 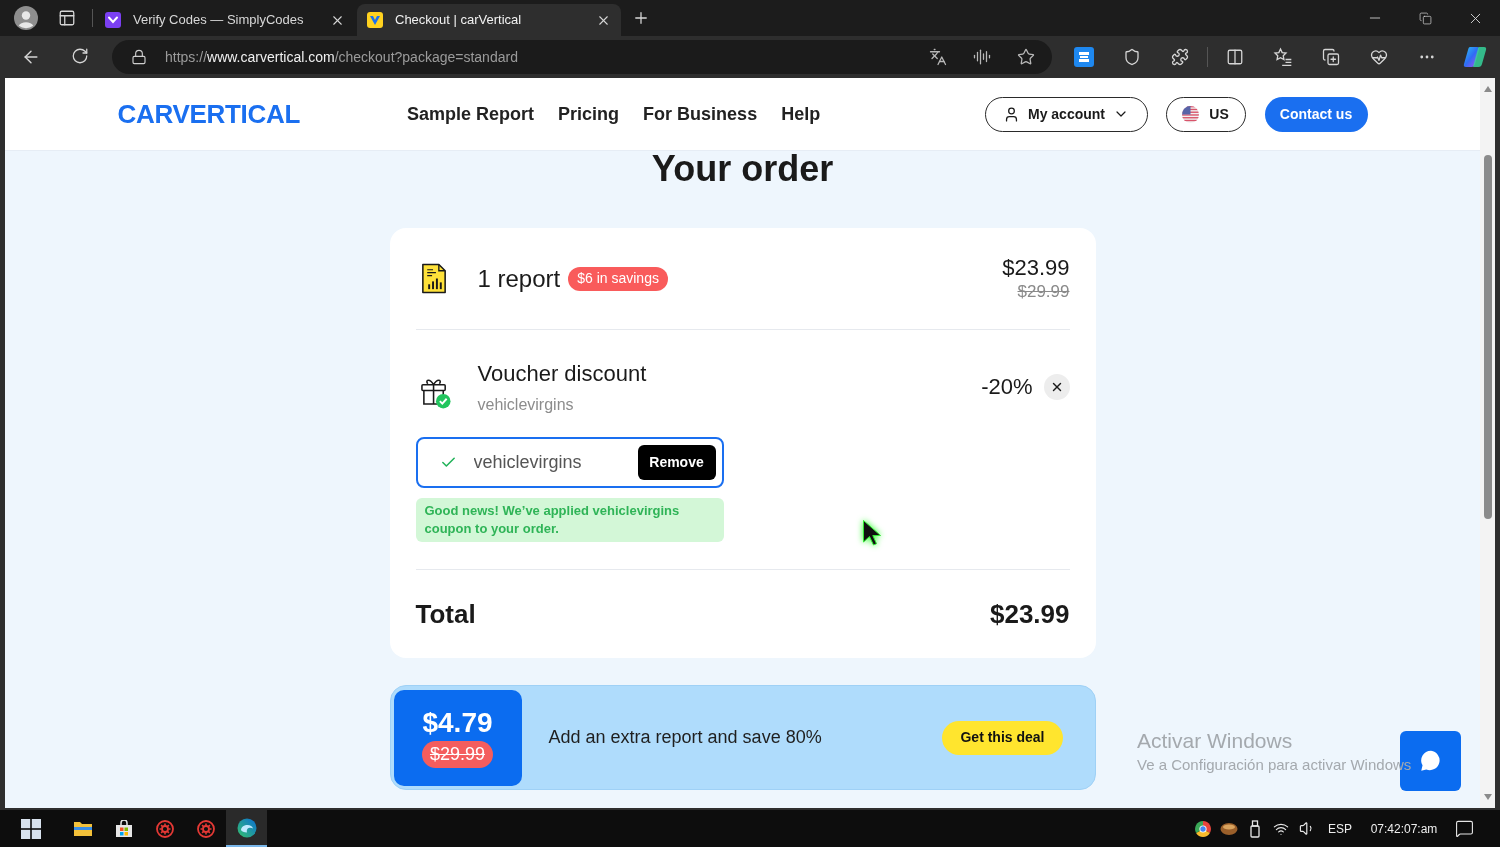 I want to click on scrollbar-thumb, so click(x=1487, y=337).